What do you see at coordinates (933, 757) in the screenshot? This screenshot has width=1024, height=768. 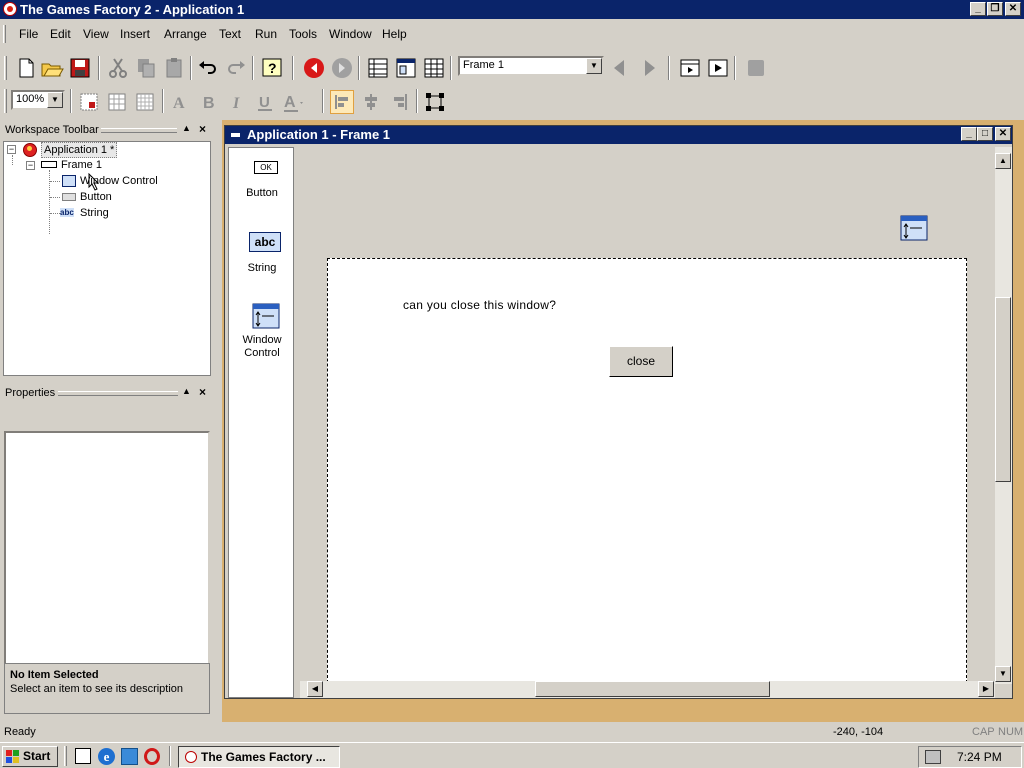 I see `tray-schedule-icon` at bounding box center [933, 757].